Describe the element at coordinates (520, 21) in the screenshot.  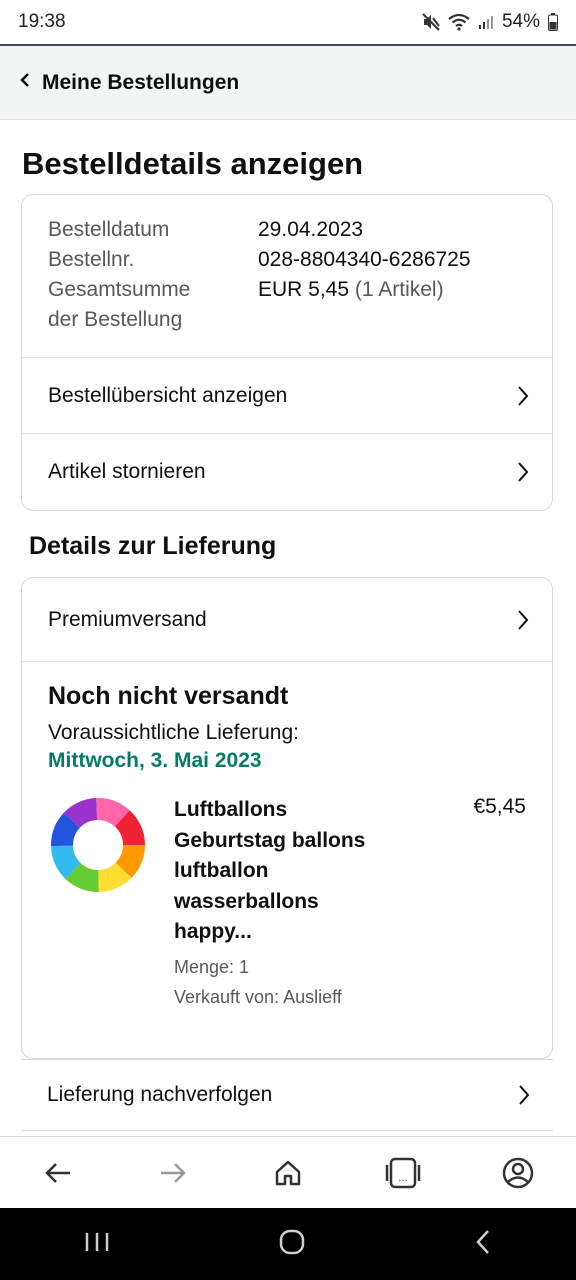
I see `battery-text: 54%` at that location.